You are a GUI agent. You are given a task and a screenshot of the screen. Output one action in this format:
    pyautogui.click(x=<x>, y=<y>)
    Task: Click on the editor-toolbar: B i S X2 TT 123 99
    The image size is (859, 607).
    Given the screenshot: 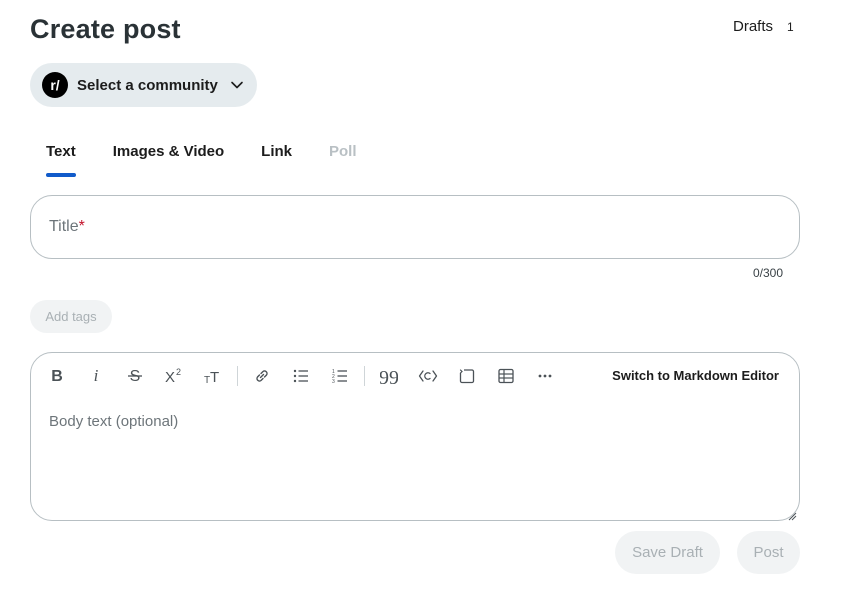 What is the action you would take?
    pyautogui.click(x=304, y=376)
    